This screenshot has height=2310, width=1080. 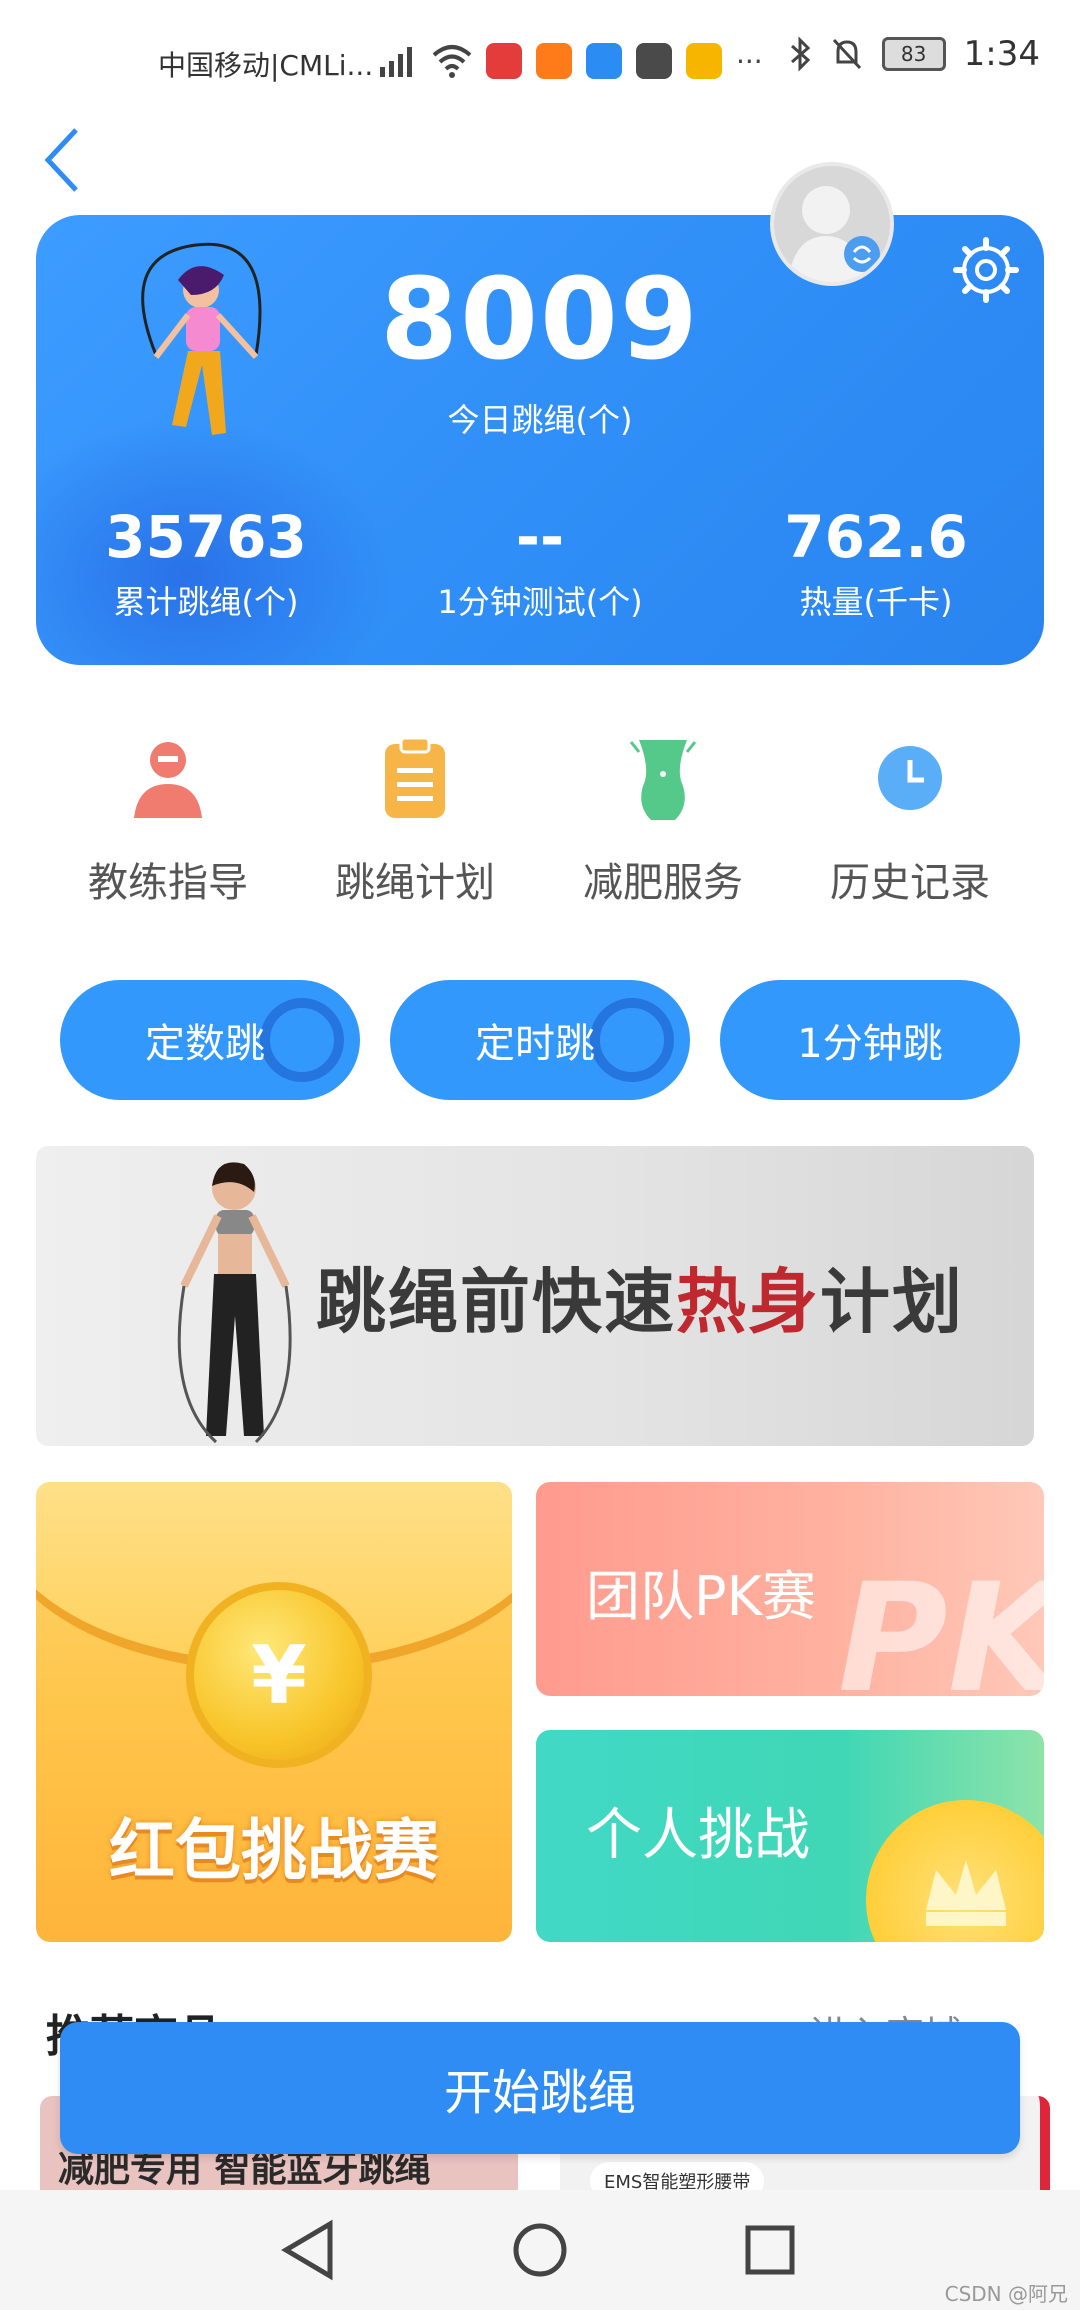 I want to click on stat-one-minute: -- 1分钟测试(个), so click(x=540, y=564).